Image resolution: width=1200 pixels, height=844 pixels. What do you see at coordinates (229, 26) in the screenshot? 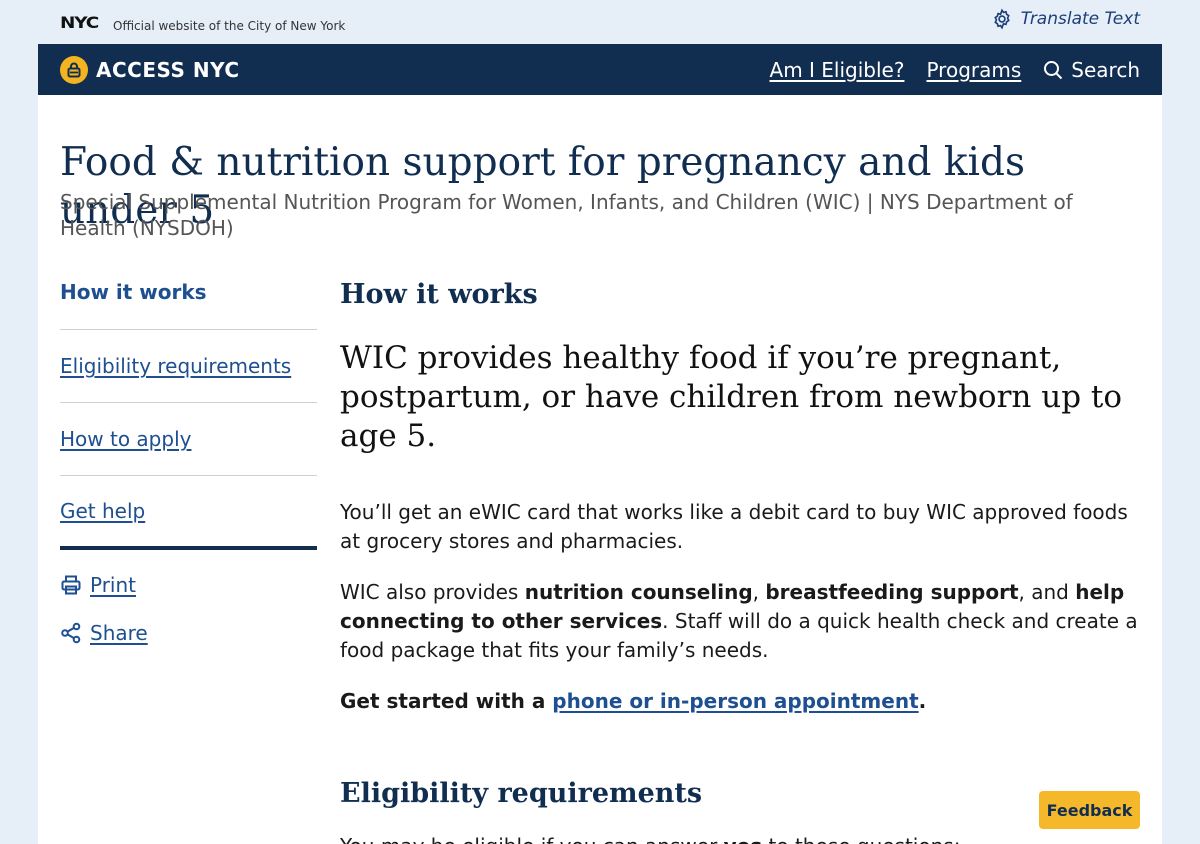
I see `official-website-text: Official website of the City of New York` at bounding box center [229, 26].